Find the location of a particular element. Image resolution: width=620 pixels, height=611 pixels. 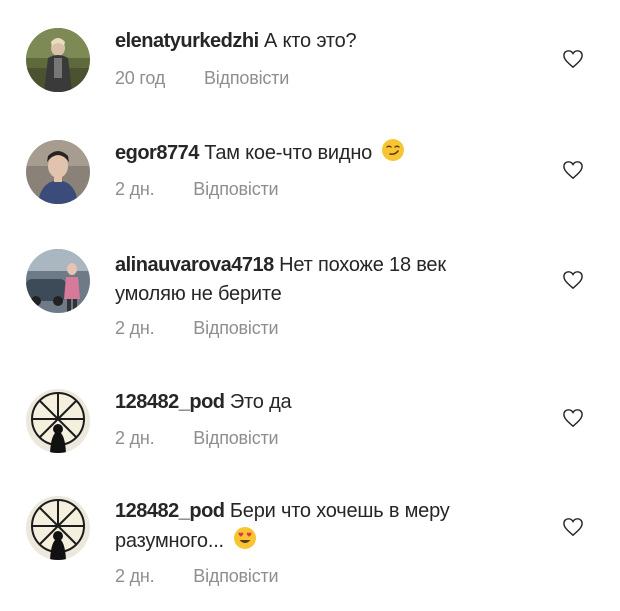

comment-time: 20 год is located at coordinates (140, 78).